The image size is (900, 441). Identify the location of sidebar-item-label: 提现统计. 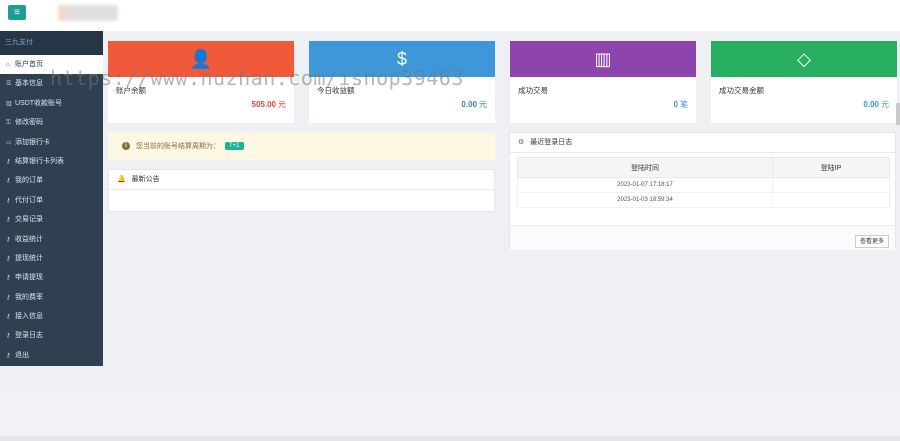
(29, 258).